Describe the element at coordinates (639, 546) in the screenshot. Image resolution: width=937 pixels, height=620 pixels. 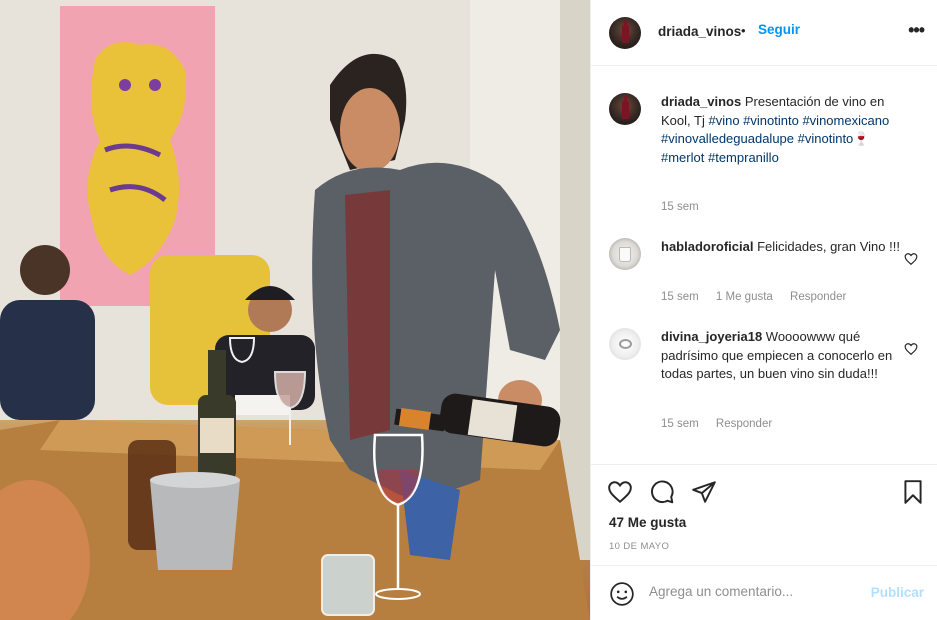
I see `post-date: 10 DE MAYO` at that location.